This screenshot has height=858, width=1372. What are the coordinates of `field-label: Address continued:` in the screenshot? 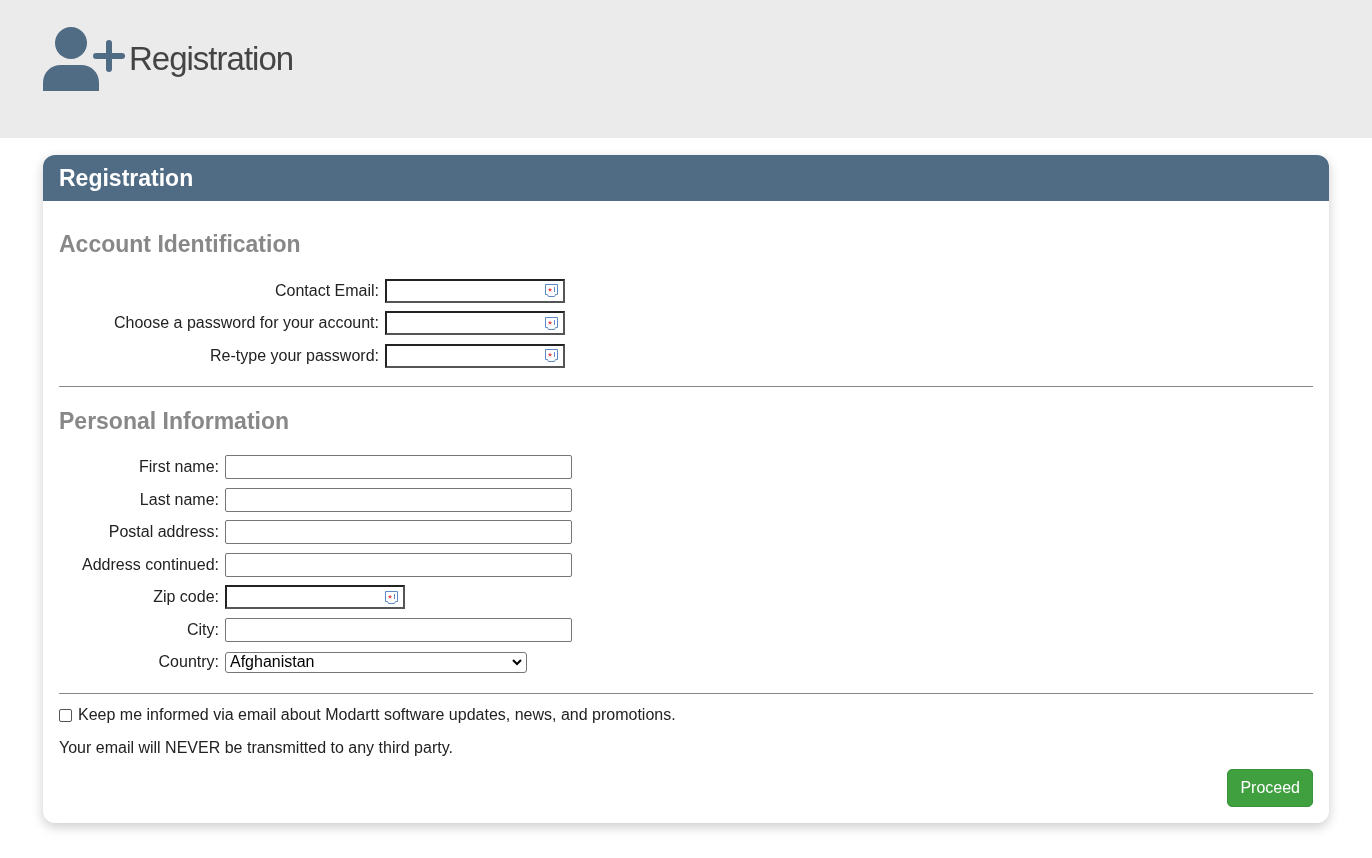 It's located at (150, 564).